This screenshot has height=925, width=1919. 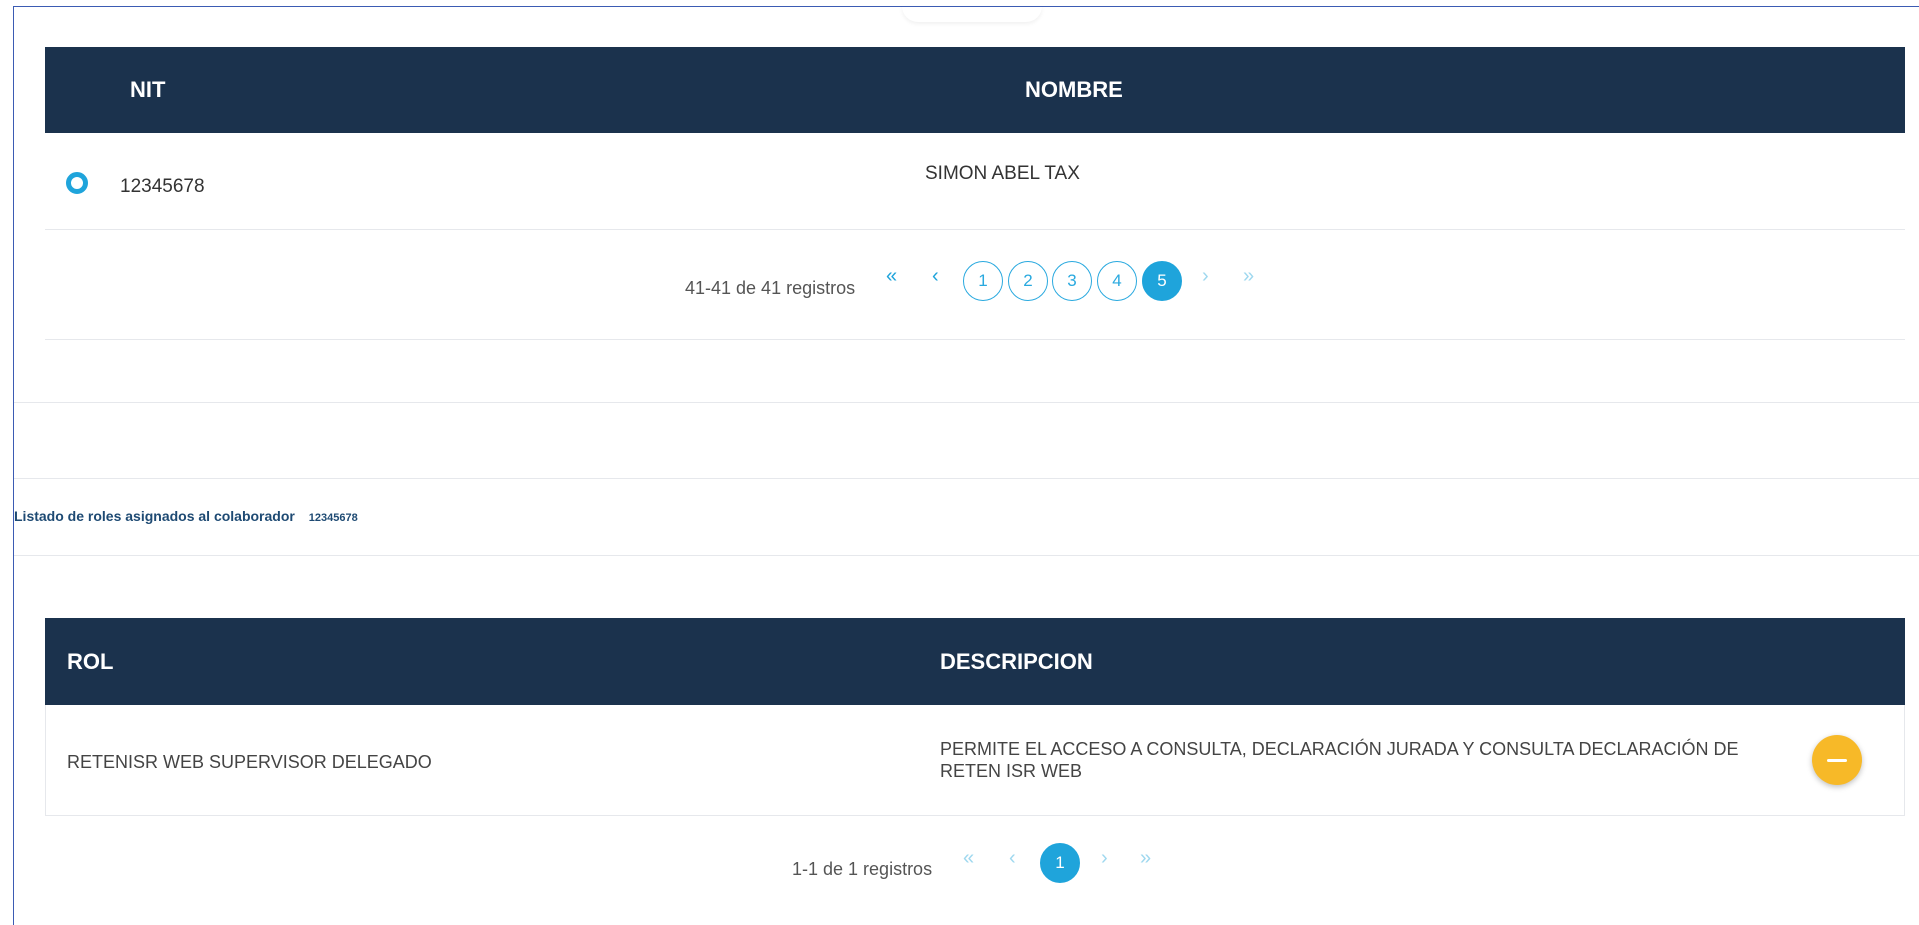 I want to click on remove-role-button, so click(x=1837, y=760).